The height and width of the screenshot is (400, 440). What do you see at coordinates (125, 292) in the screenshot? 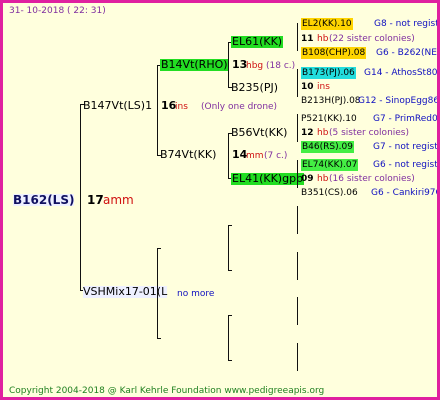
I see `mother-queen: VSHMix17-01(L` at bounding box center [125, 292].